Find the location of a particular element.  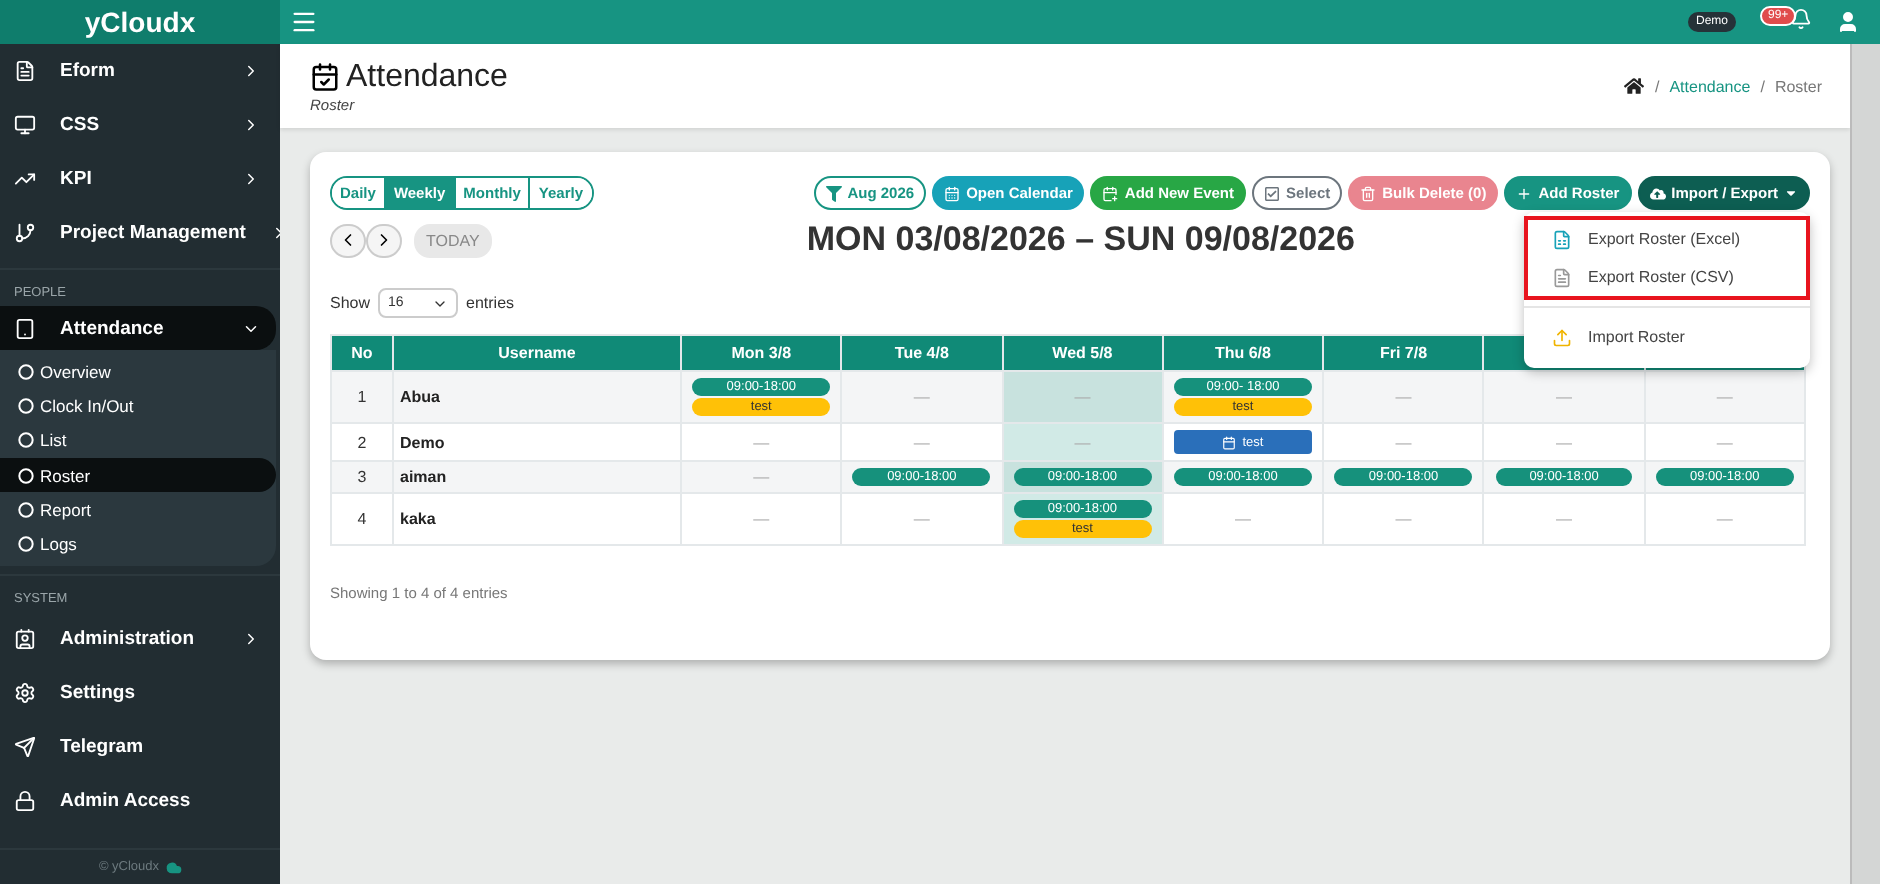

sidebar-item: Settings is located at coordinates (138, 692).